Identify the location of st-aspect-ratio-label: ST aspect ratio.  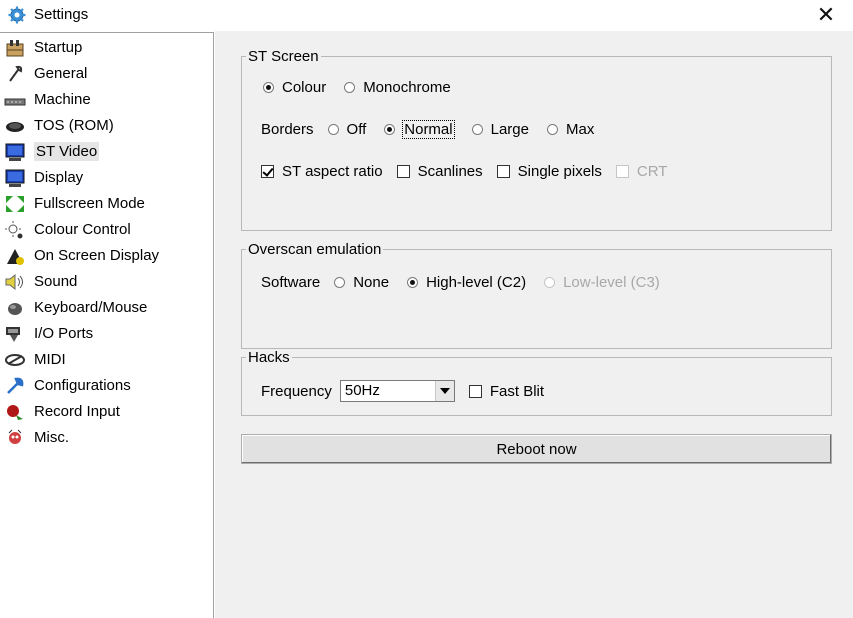
(332, 171).